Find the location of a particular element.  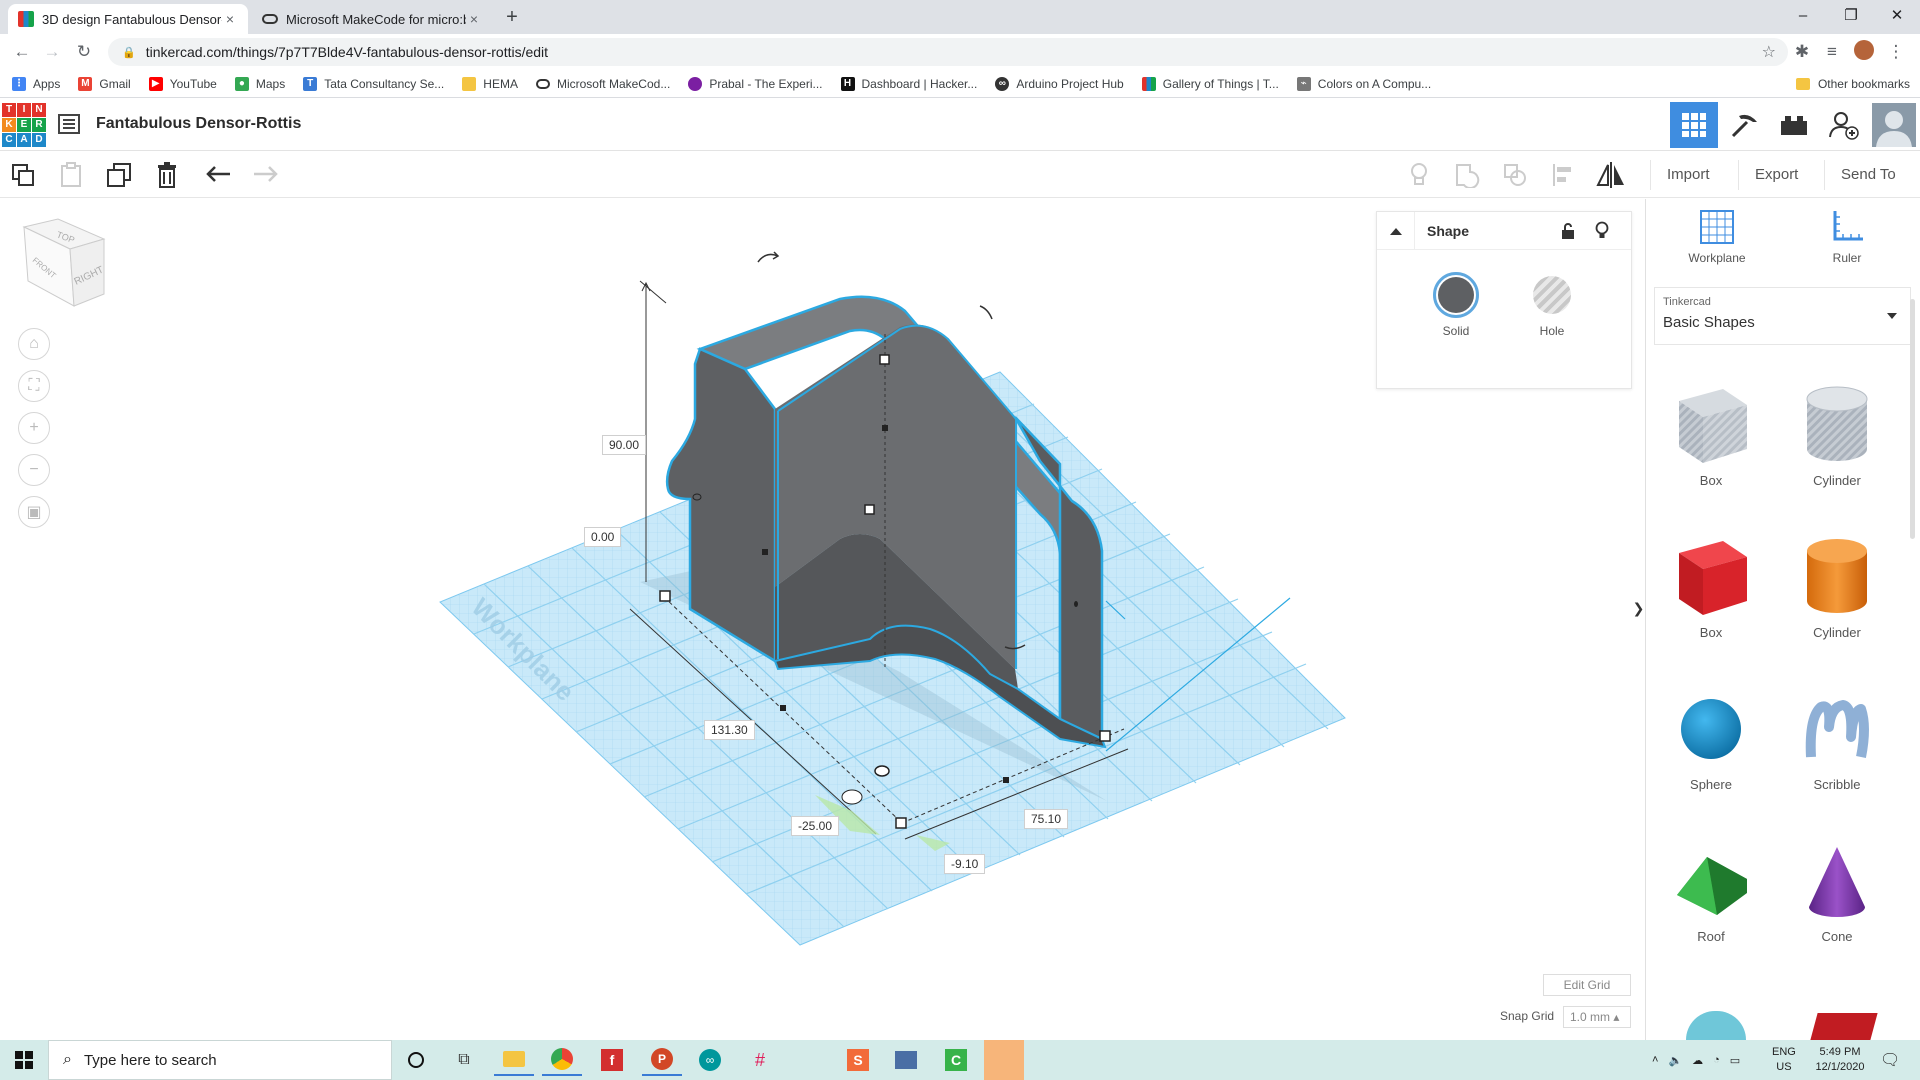

shape-box-hole: Box is located at coordinates (1711, 435).